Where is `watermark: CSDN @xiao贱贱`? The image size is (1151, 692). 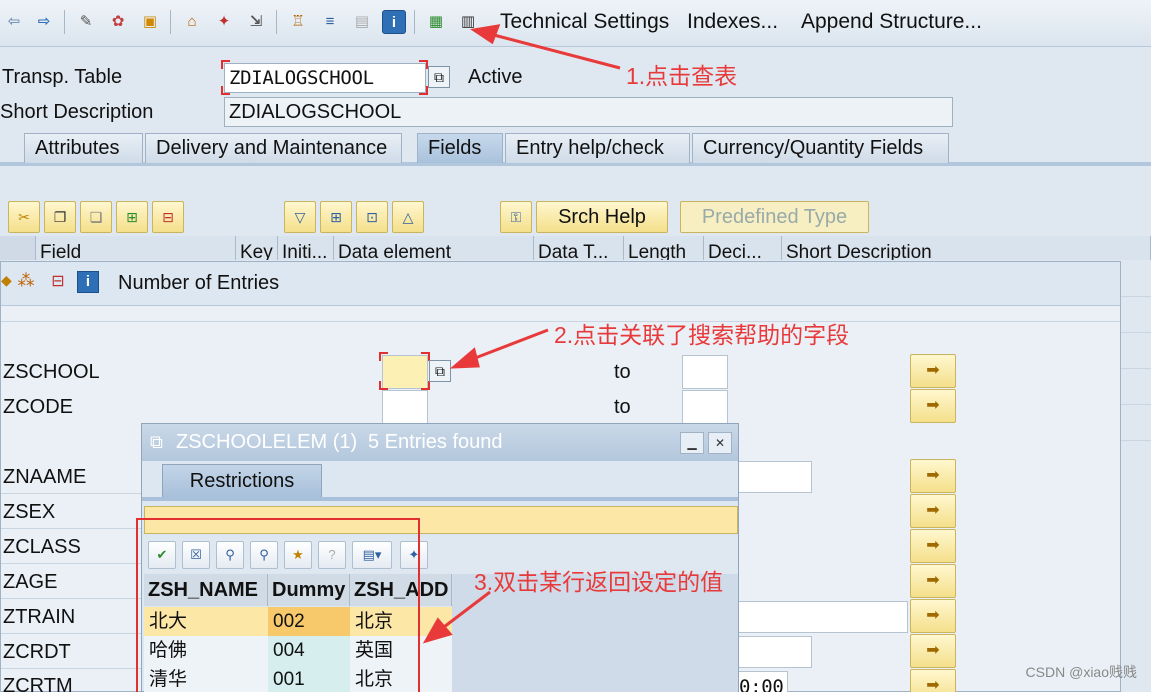 watermark: CSDN @xiao贱贱 is located at coordinates (1081, 672).